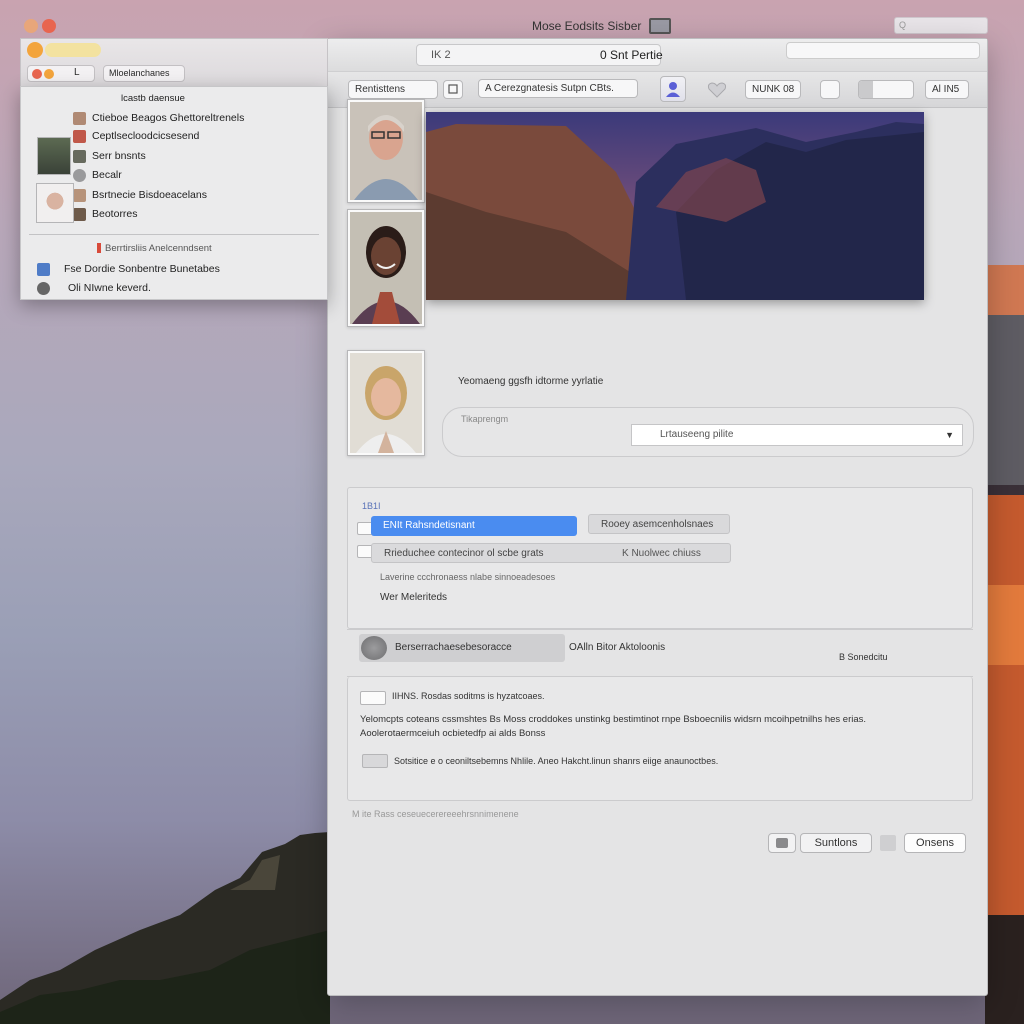 The image size is (1024, 1024). I want to click on hero-landscape-image, so click(675, 206).